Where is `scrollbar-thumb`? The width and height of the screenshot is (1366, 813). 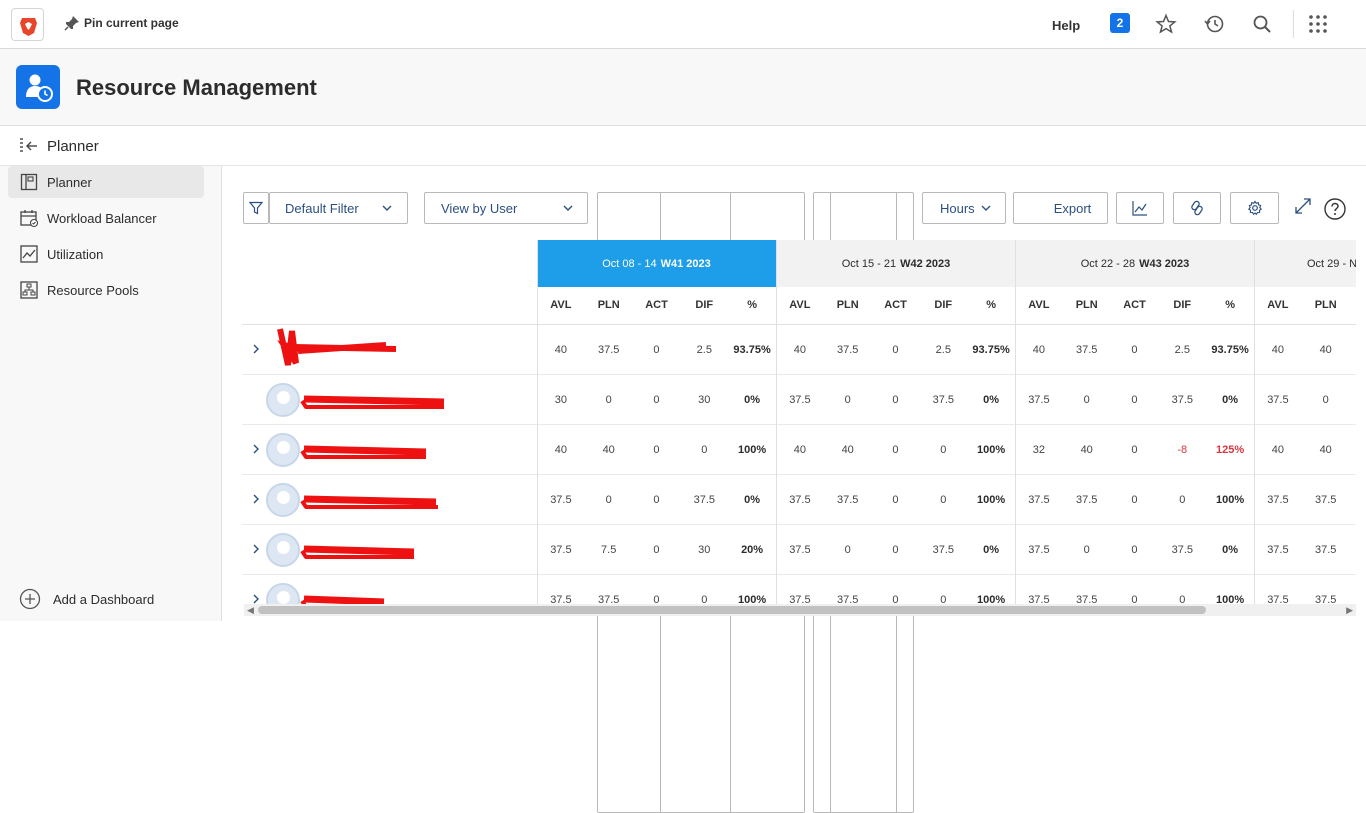 scrollbar-thumb is located at coordinates (732, 610).